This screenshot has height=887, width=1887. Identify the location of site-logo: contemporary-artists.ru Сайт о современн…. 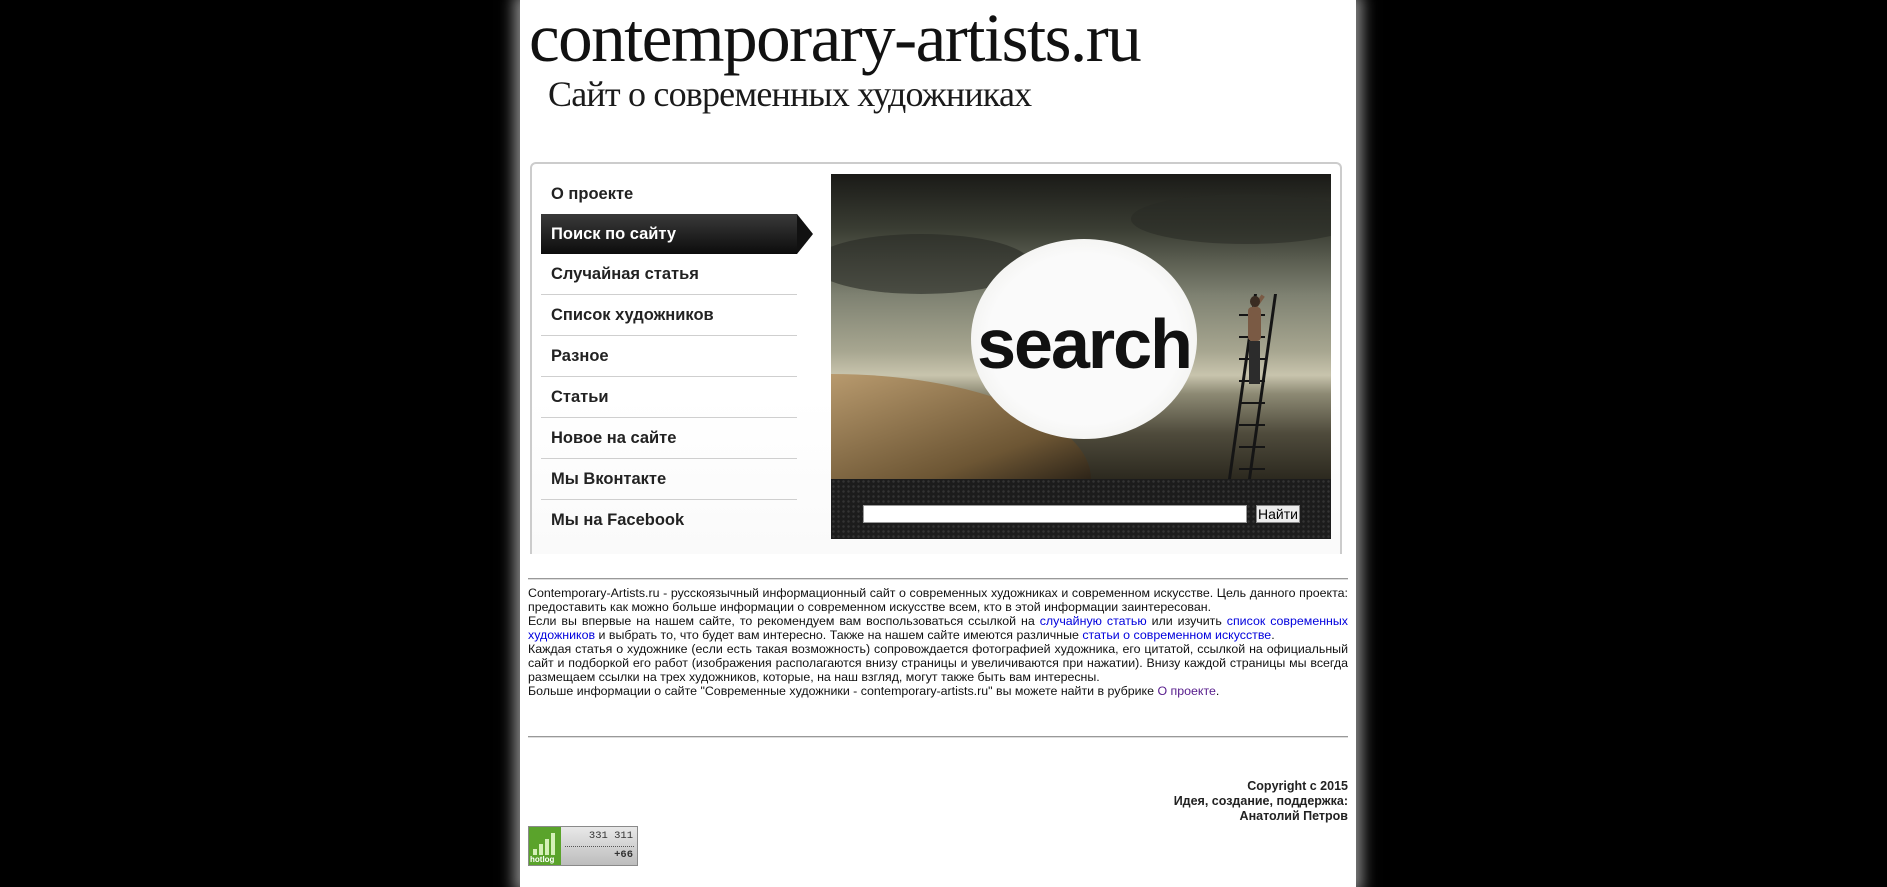
(849, 60).